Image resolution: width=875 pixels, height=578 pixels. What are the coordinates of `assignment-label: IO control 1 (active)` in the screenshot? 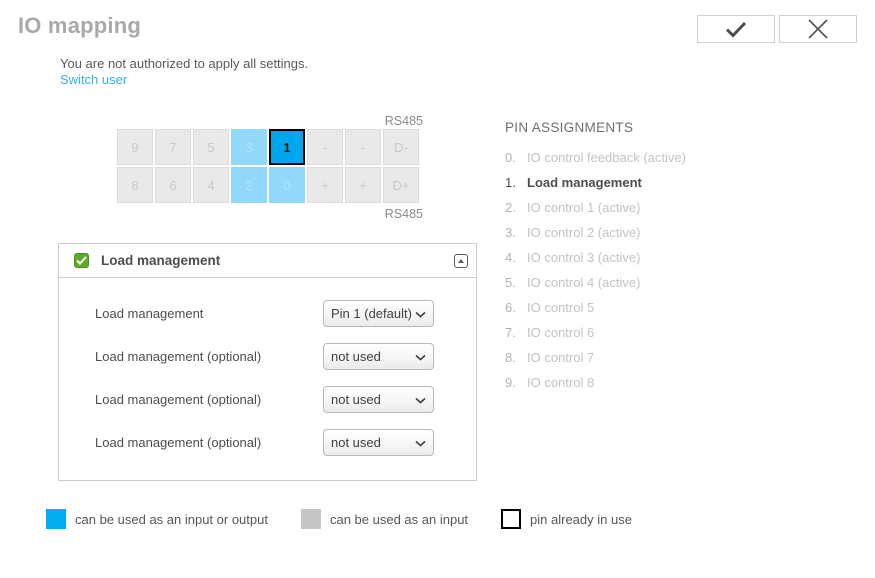 It's located at (584, 207).